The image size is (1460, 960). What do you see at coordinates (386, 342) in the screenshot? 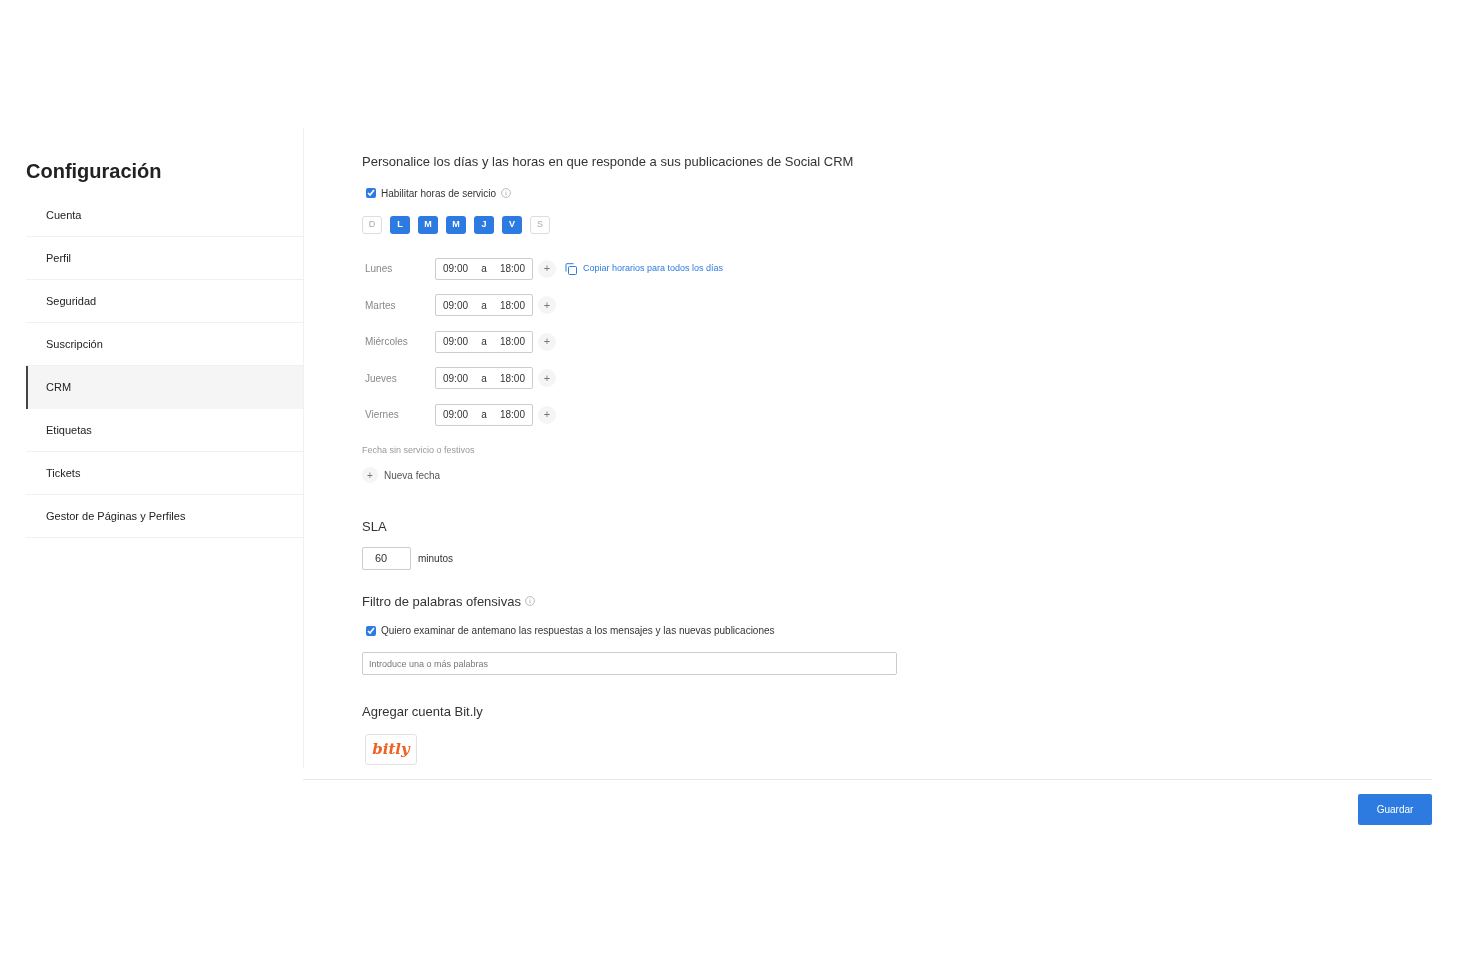
I see `day-label: Miércoles` at bounding box center [386, 342].